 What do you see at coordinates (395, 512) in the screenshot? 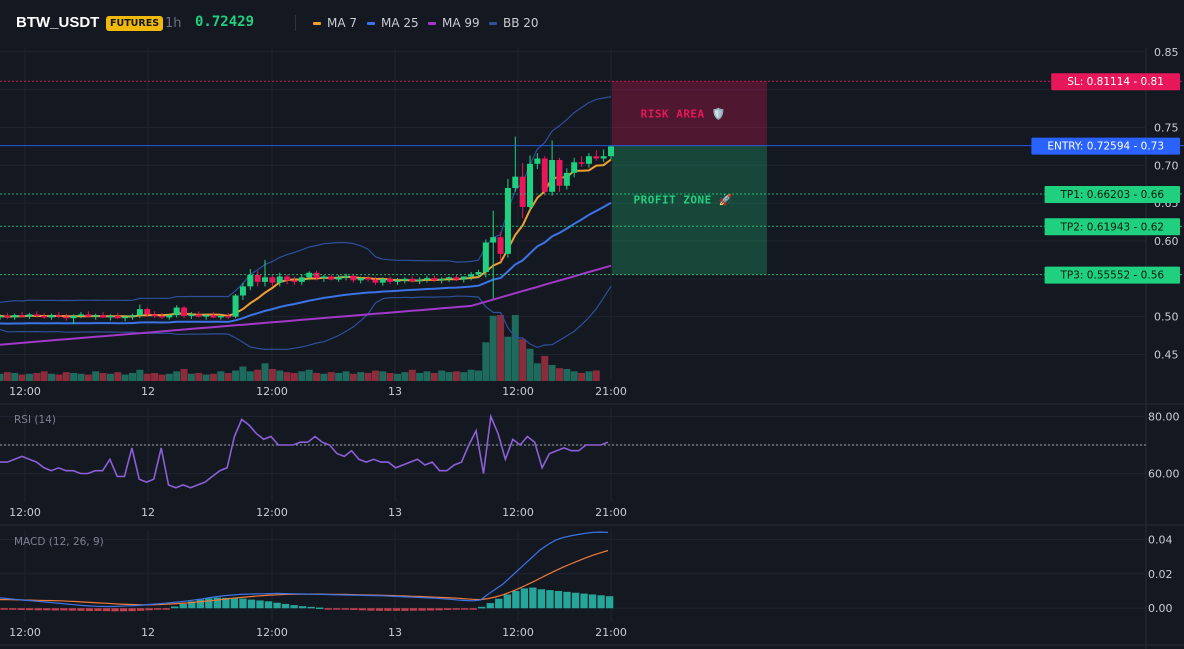
I see `x-tick-label: 13` at bounding box center [395, 512].